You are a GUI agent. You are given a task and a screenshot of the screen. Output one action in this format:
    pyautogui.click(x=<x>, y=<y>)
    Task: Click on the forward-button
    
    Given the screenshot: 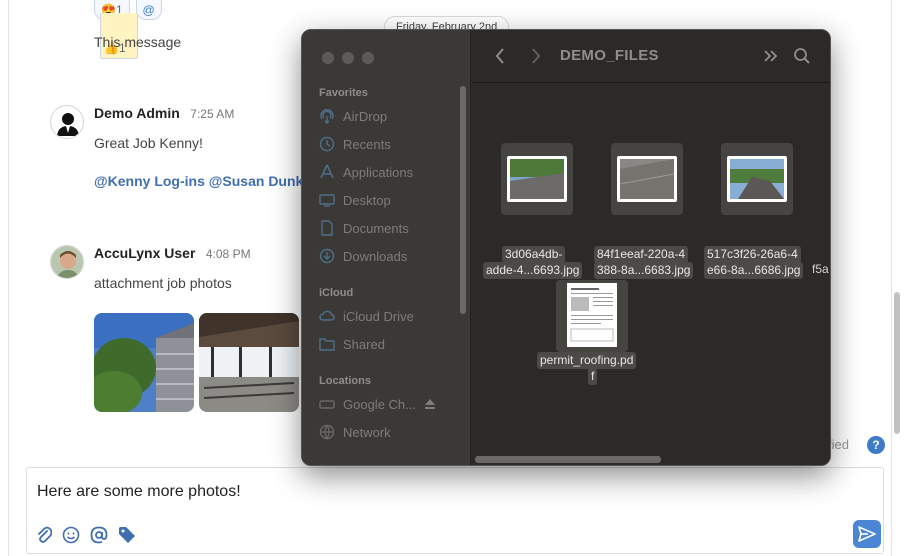 What is the action you would take?
    pyautogui.click(x=536, y=56)
    